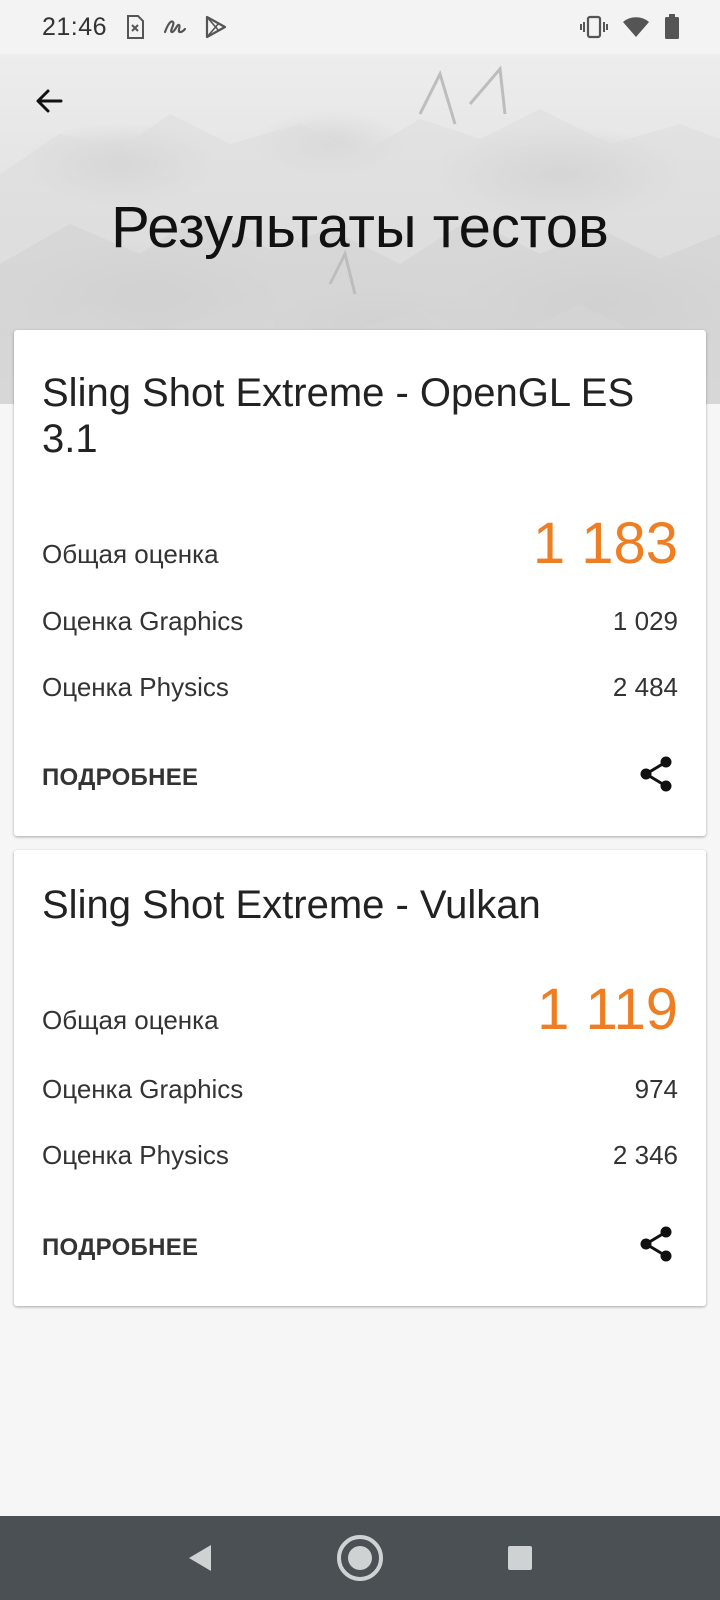 The image size is (720, 1600). Describe the element at coordinates (656, 1089) in the screenshot. I see `graphics-score-value: 974` at that location.